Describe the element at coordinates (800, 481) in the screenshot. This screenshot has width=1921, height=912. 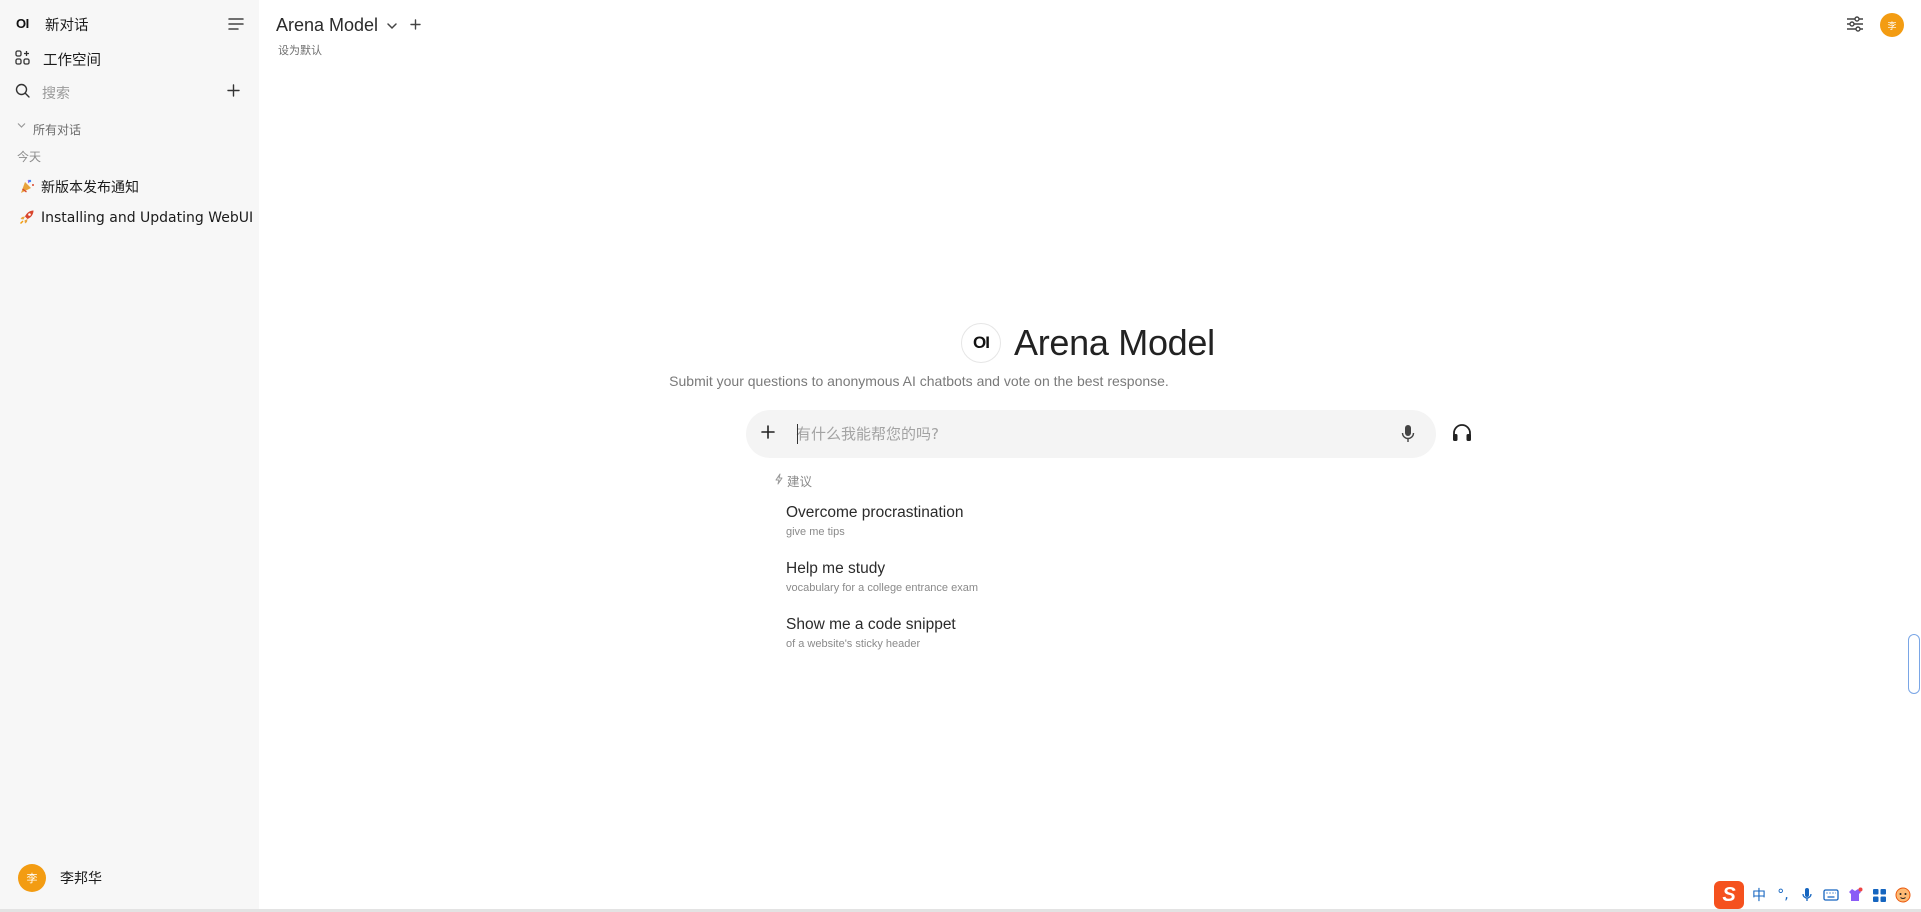
I see `suggestions-label: 建议` at that location.